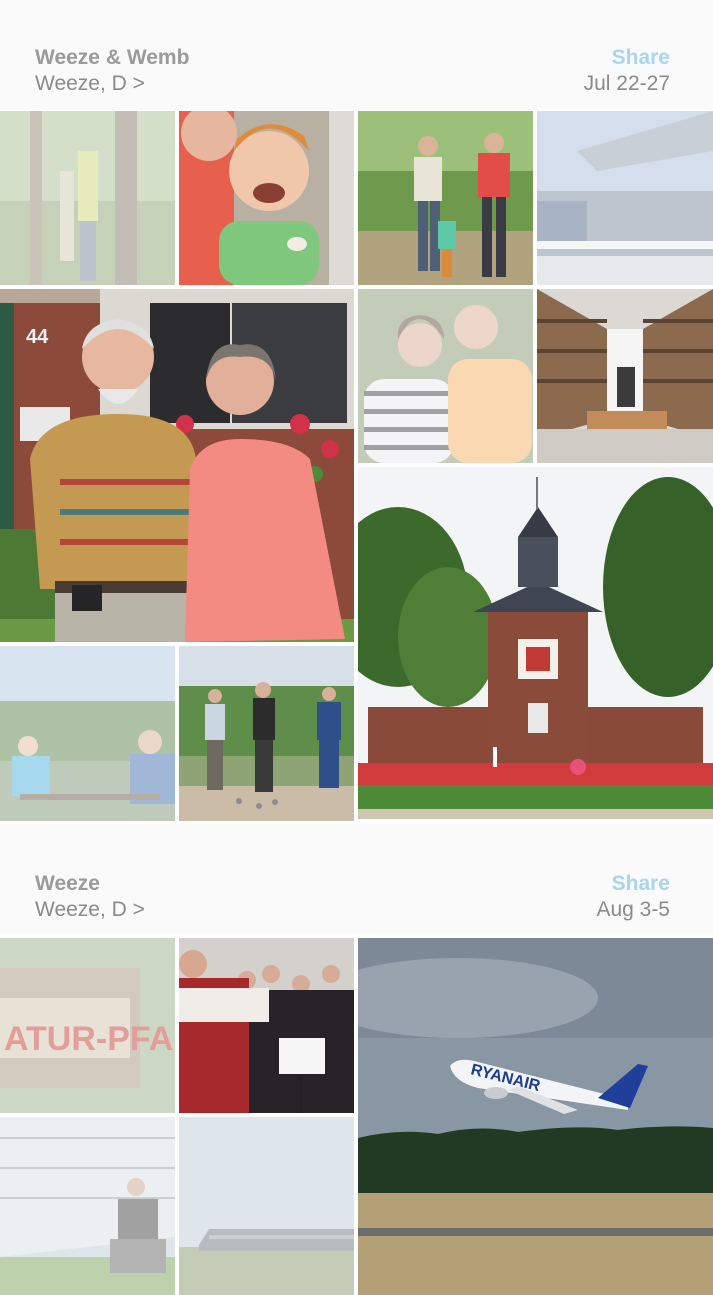 The width and height of the screenshot is (713, 1295). I want to click on photo-thumbnail-couple-portrait, so click(445, 376).